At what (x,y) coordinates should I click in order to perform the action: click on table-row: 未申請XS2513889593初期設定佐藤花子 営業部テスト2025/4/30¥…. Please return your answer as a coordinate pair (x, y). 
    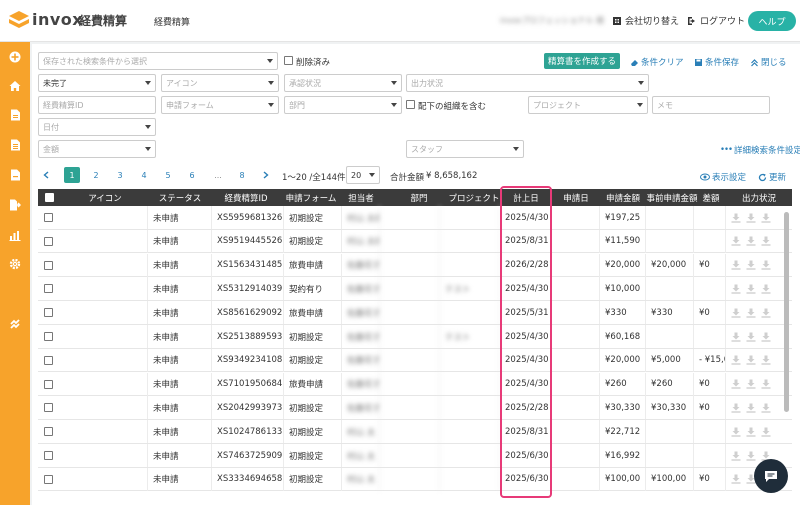
    Looking at the image, I should click on (415, 337).